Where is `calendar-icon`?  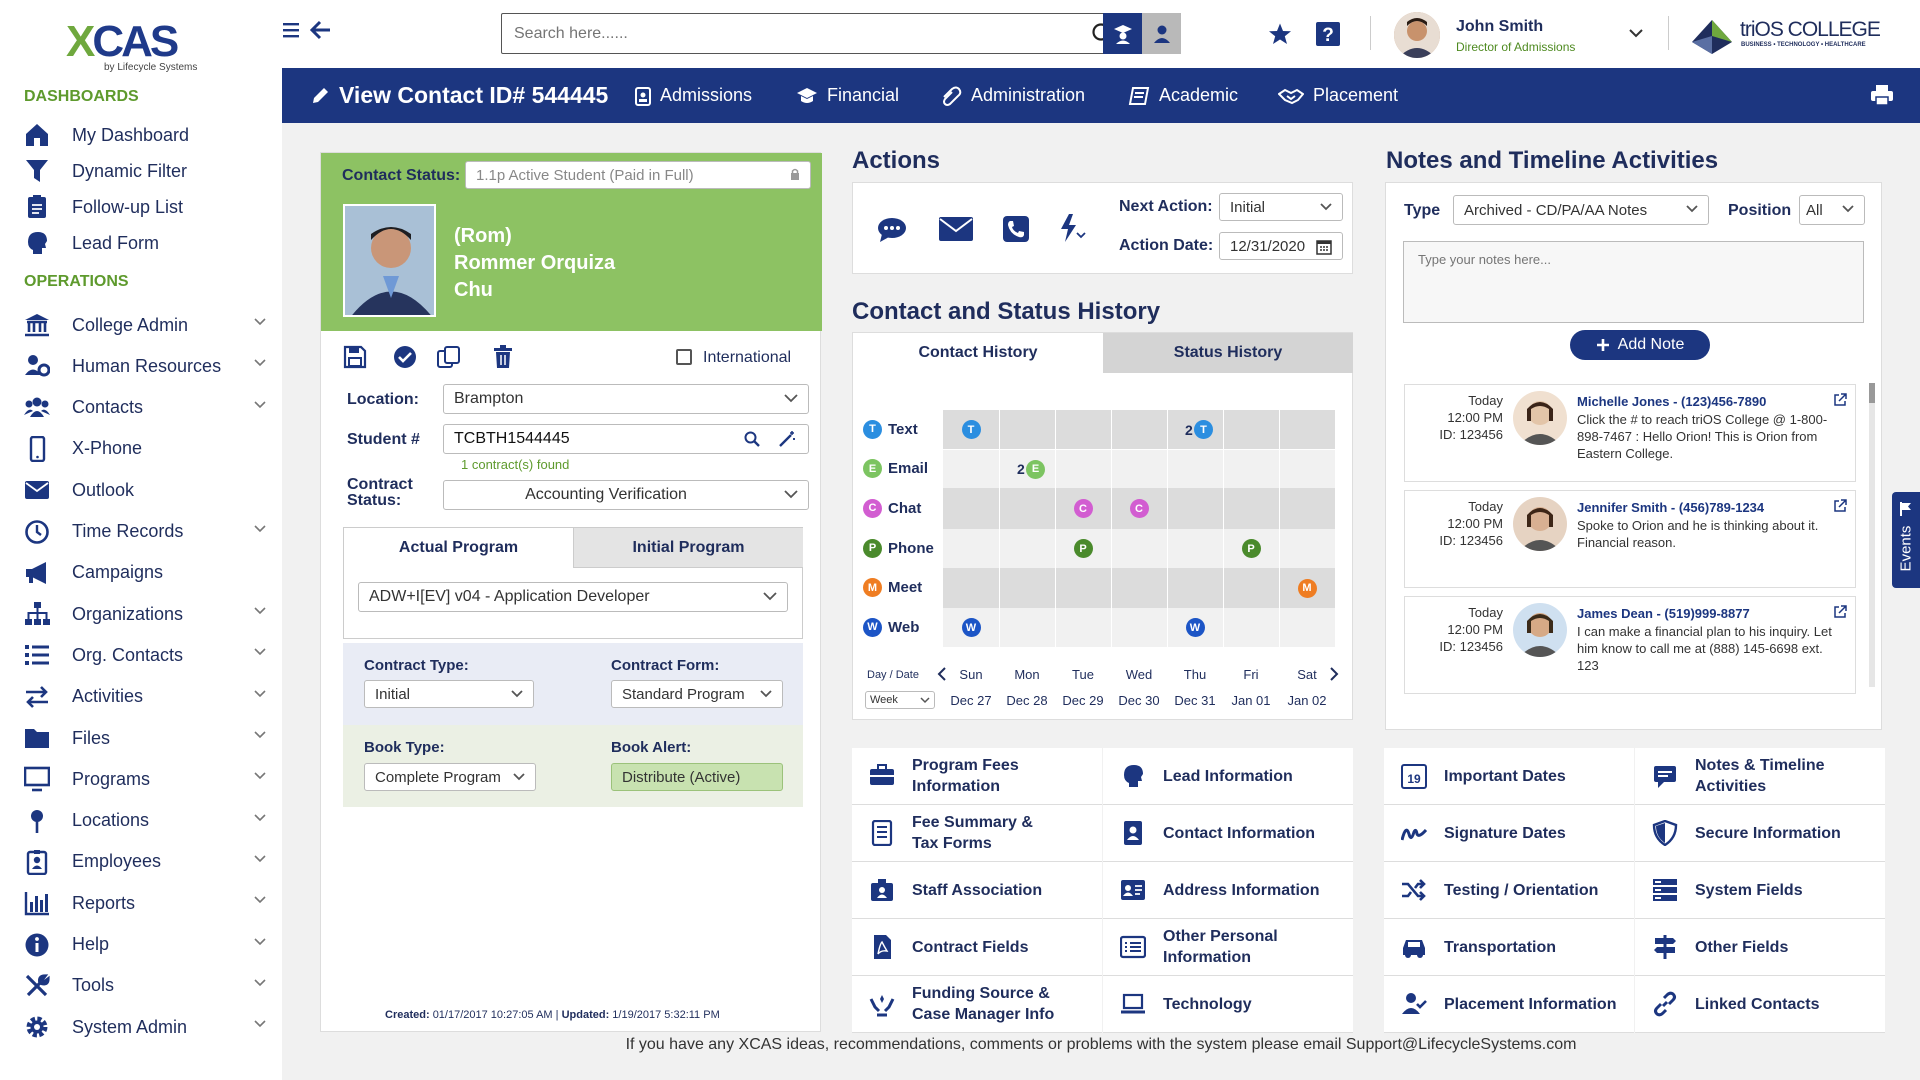 calendar-icon is located at coordinates (1324, 247).